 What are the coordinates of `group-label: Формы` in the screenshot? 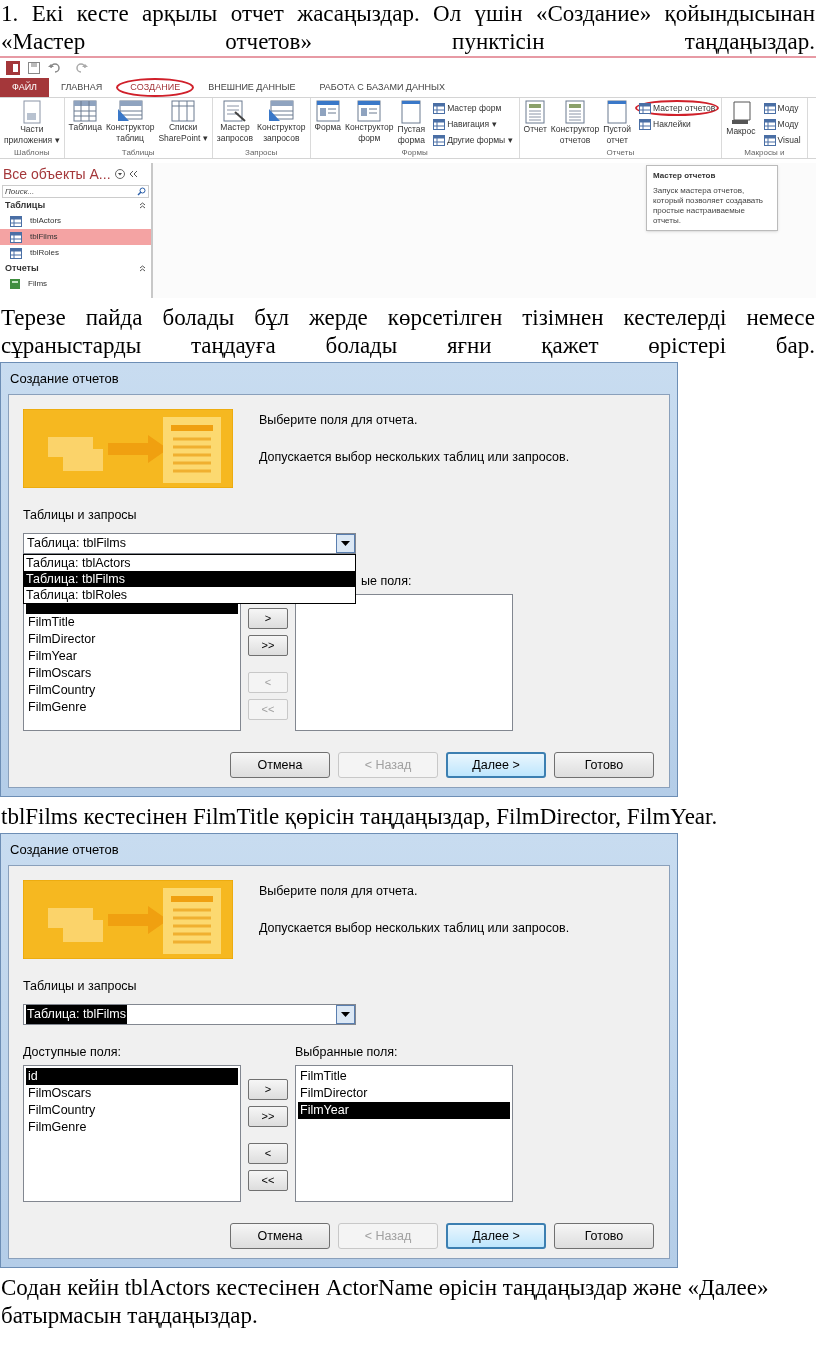 It's located at (414, 153).